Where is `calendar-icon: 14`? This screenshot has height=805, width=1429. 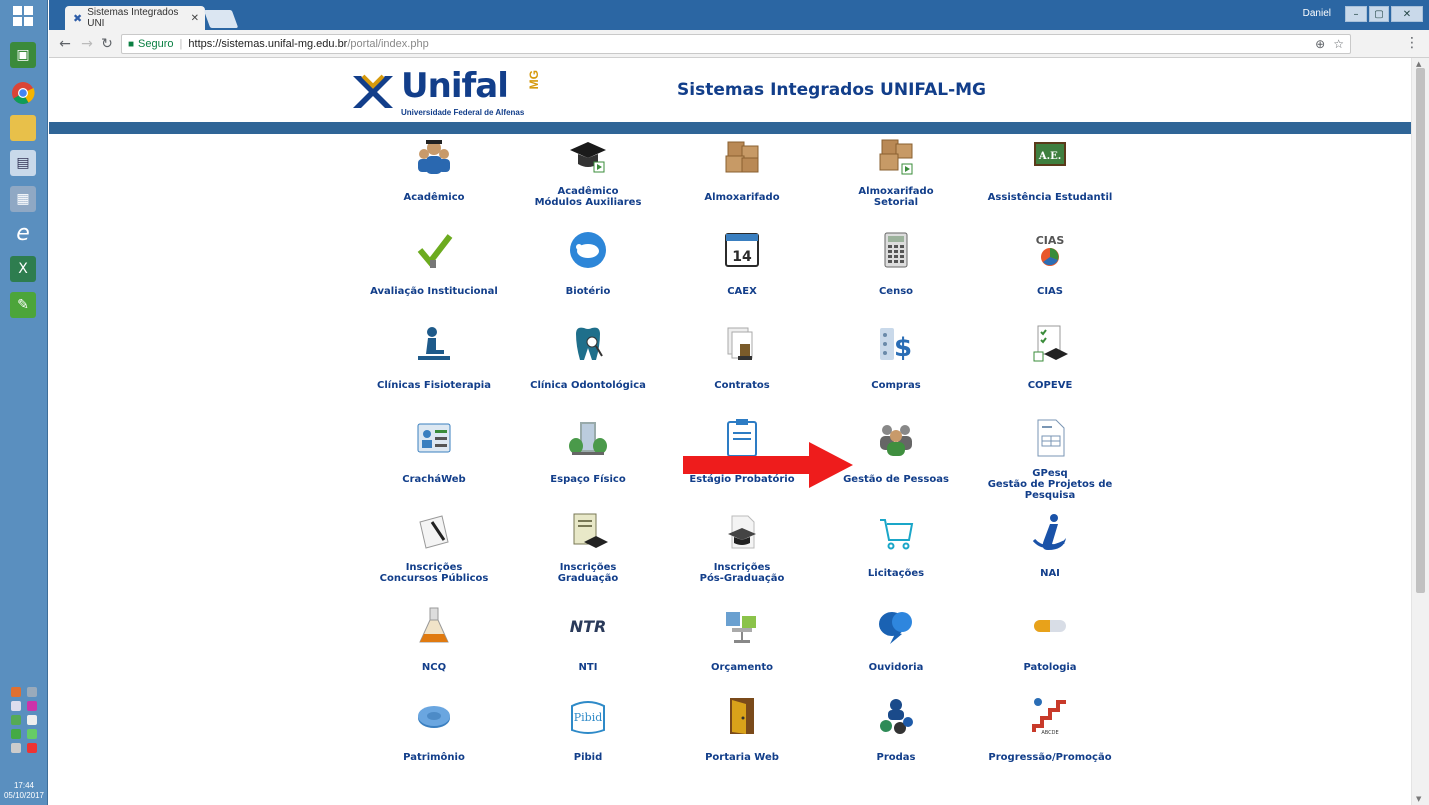 calendar-icon: 14 is located at coordinates (742, 250).